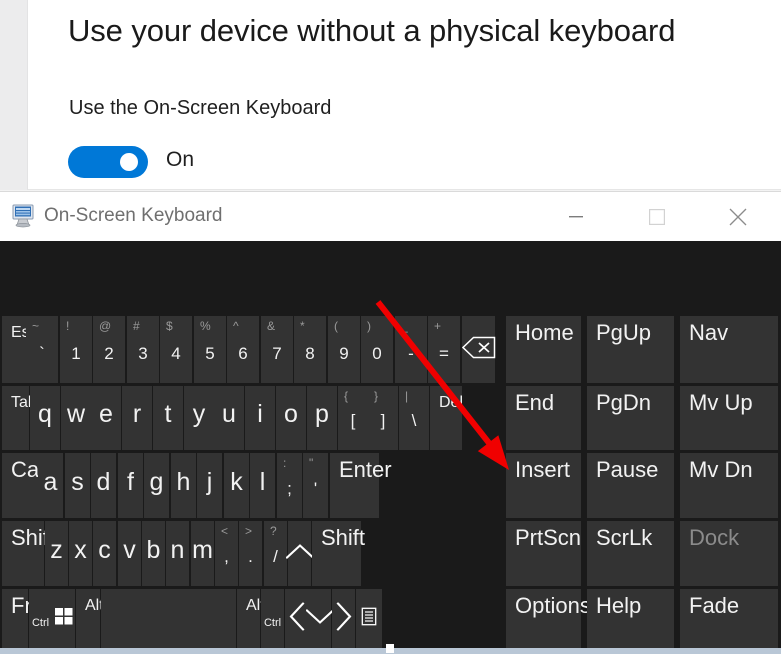 The width and height of the screenshot is (781, 654). What do you see at coordinates (56, 549) in the screenshot?
I see `key-label: z` at bounding box center [56, 549].